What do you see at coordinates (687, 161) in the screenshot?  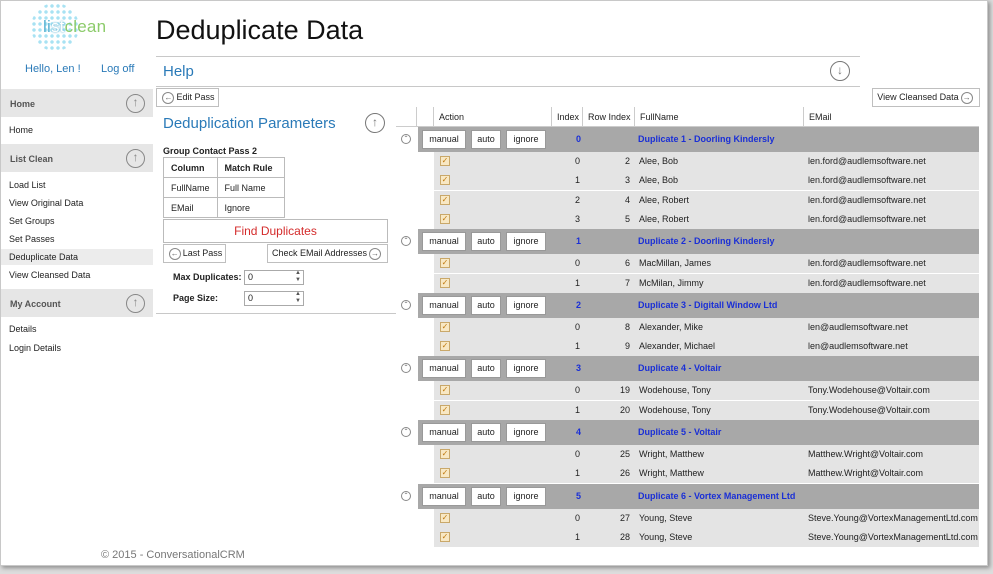 I see `table-row: ✓ 0 2 Alee, Bob len.ford@audlemsoftware.net` at bounding box center [687, 161].